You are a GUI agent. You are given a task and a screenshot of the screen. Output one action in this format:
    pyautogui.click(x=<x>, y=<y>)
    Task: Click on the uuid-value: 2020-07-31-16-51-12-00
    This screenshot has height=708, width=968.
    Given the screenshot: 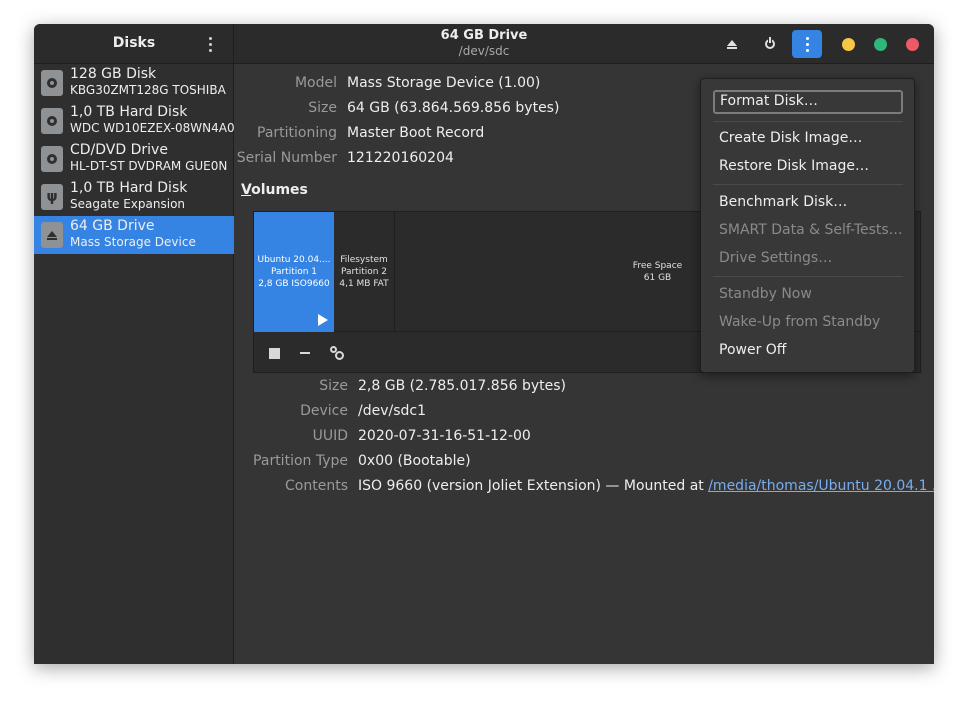 What is the action you would take?
    pyautogui.click(x=444, y=436)
    